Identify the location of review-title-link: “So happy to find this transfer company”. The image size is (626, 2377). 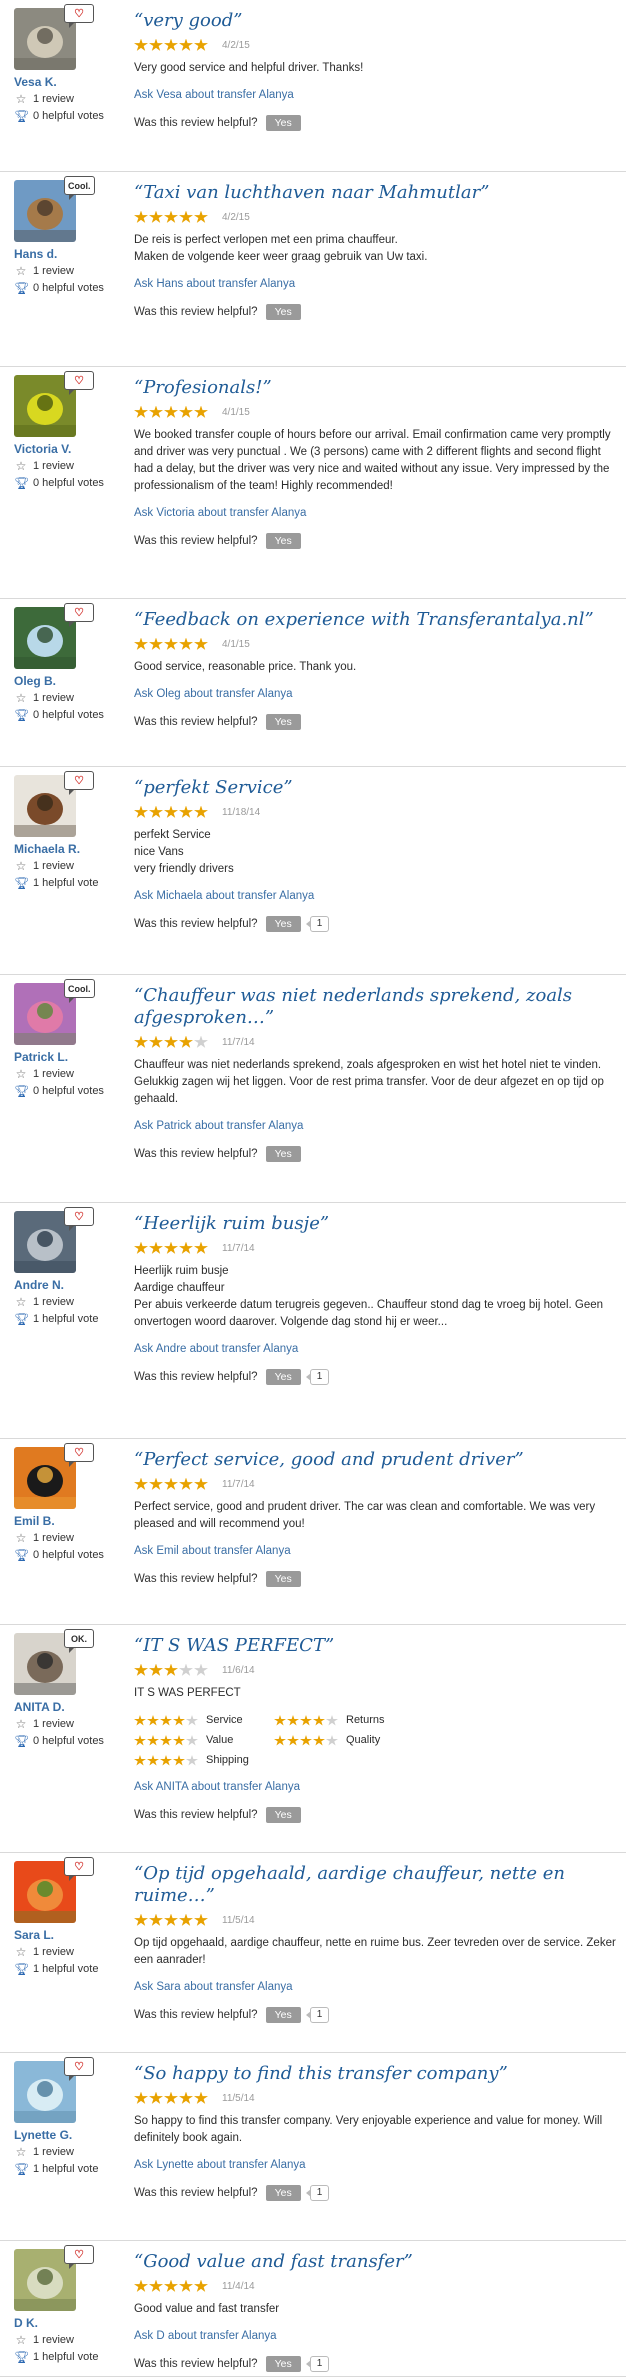
(321, 2073).